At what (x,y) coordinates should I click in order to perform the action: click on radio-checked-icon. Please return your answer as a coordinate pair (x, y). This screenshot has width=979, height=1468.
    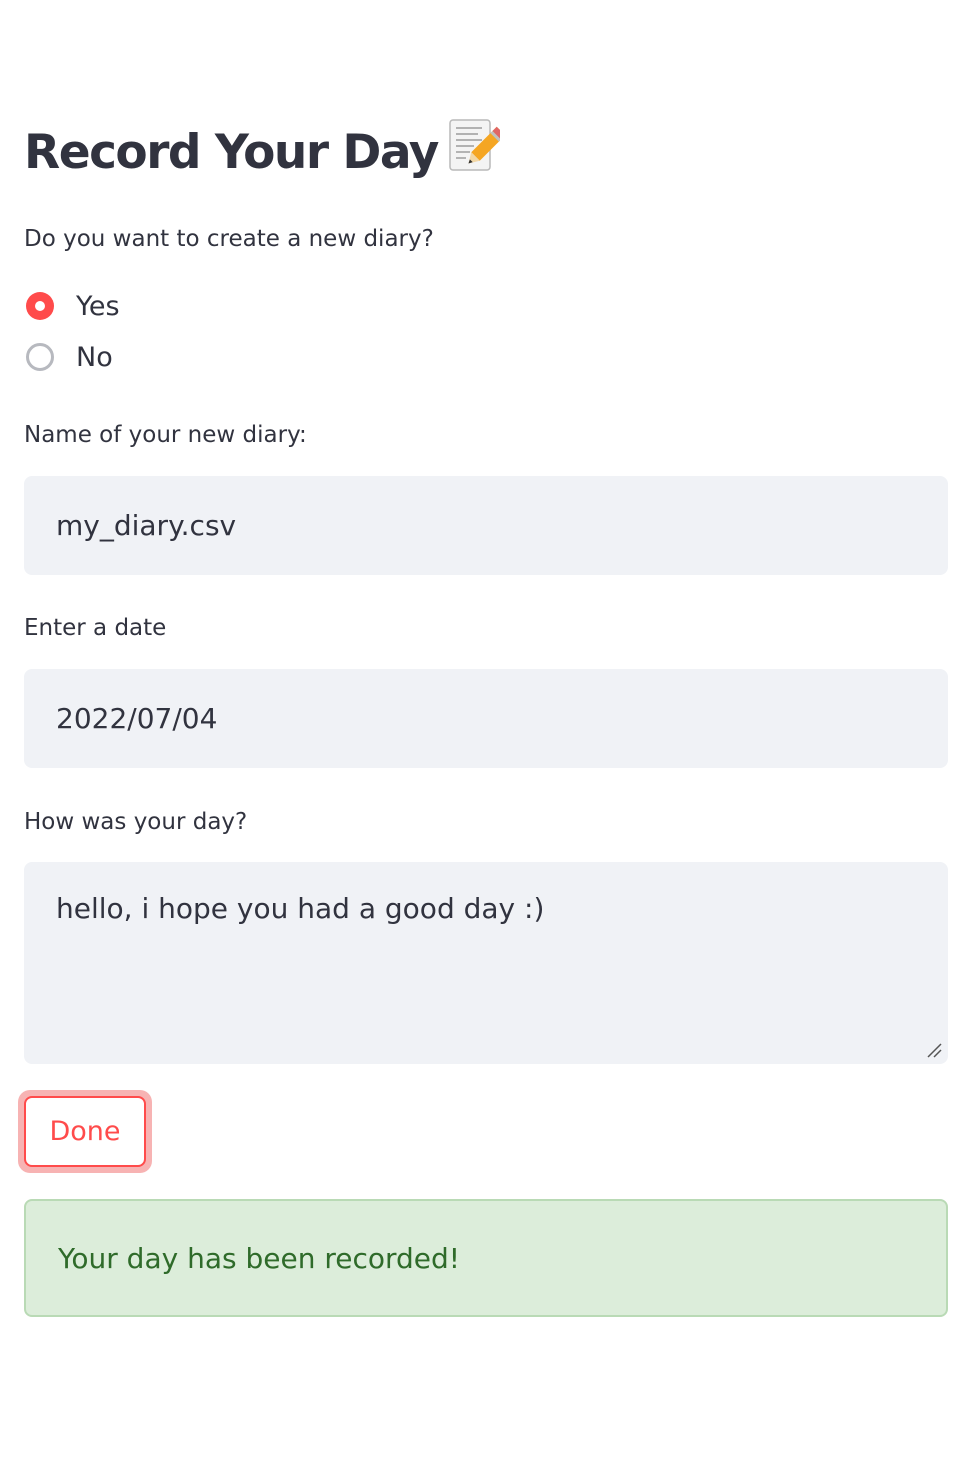
    Looking at the image, I should click on (40, 306).